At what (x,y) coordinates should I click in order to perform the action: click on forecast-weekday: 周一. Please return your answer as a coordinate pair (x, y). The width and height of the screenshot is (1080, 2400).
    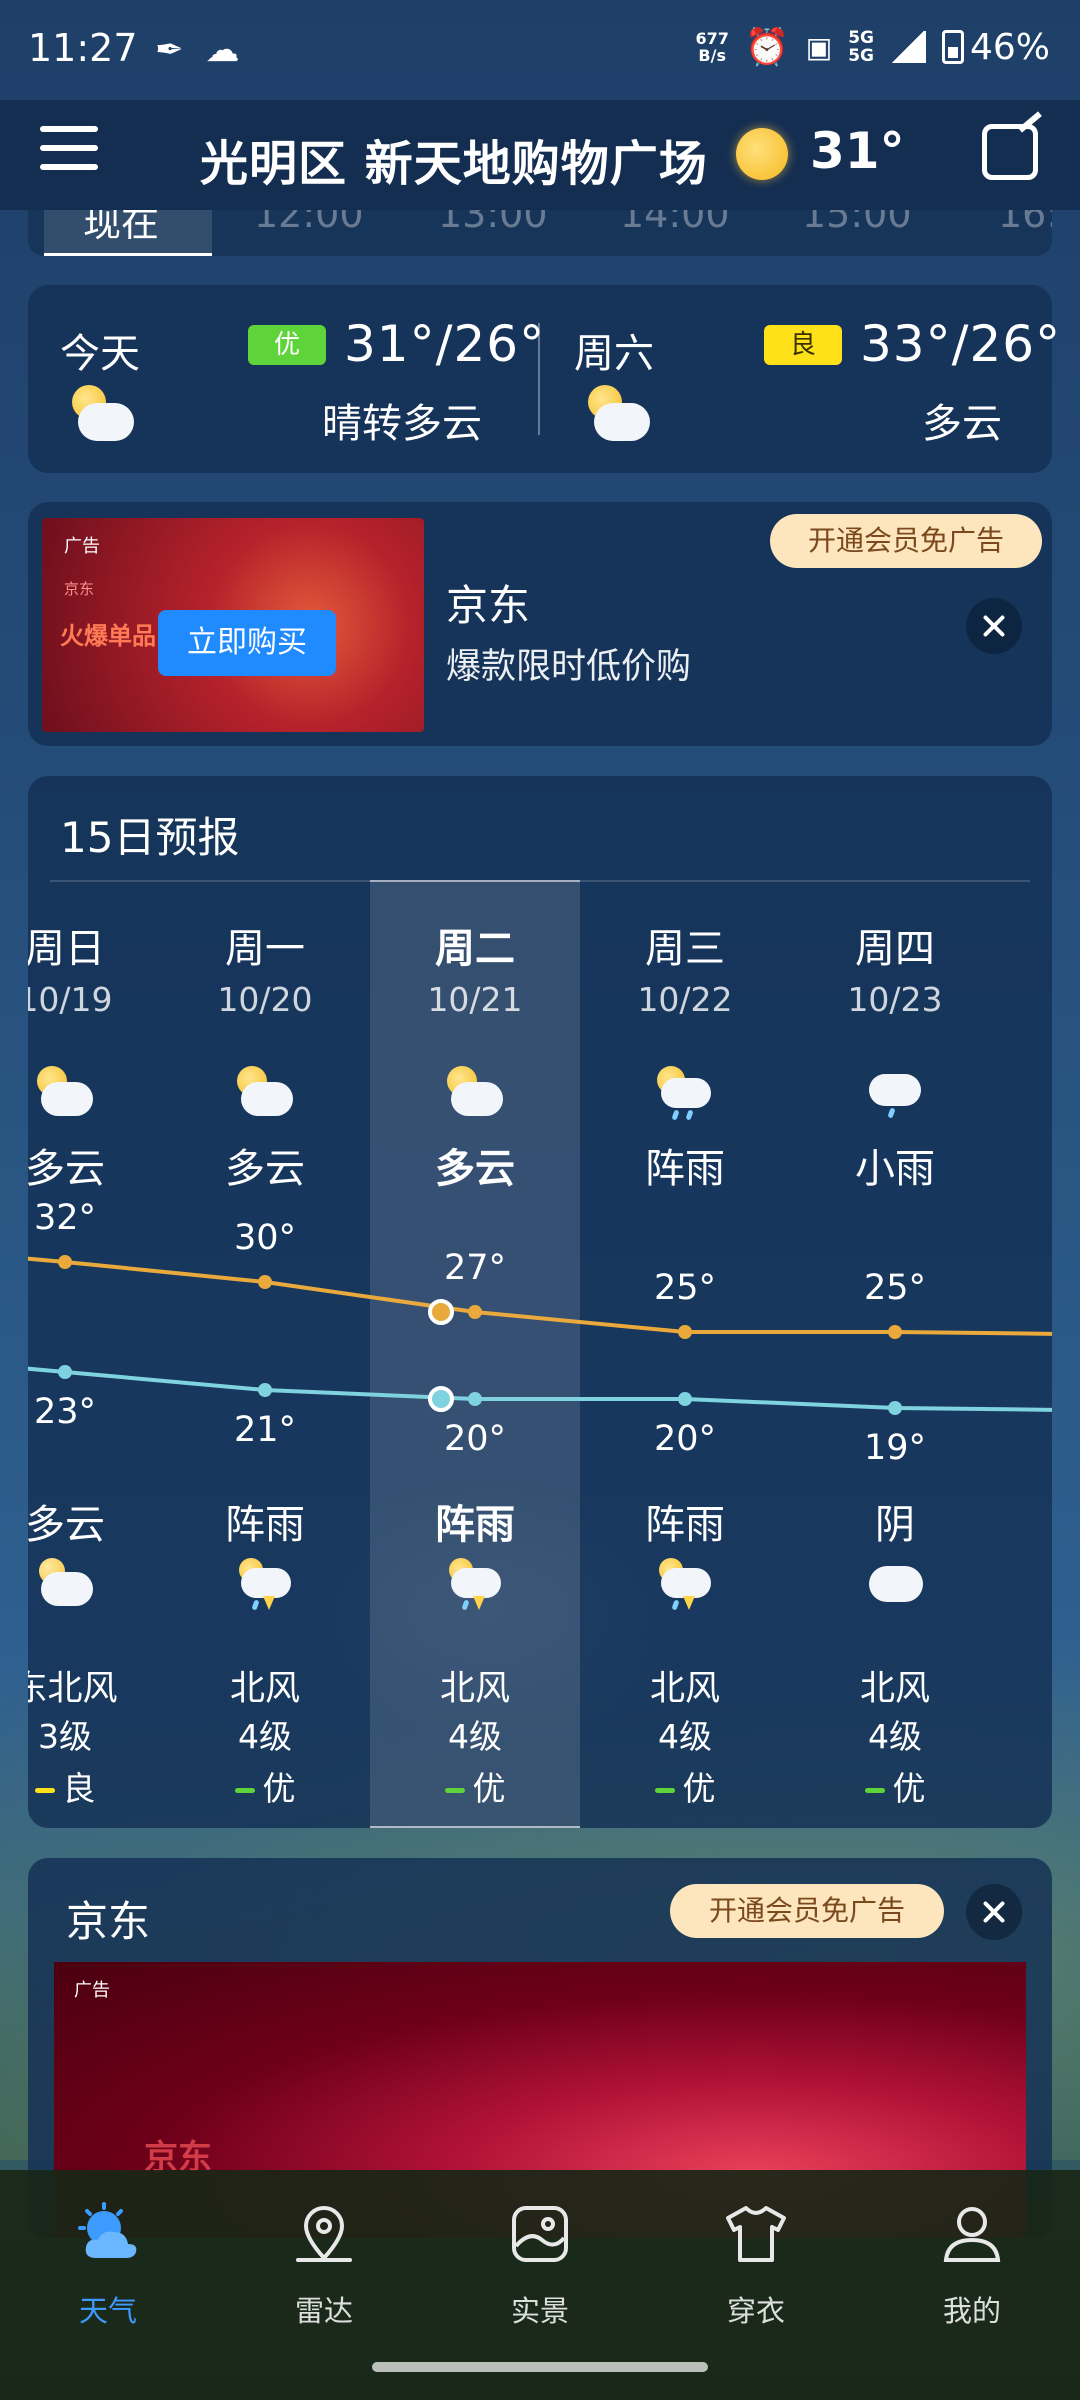
    Looking at the image, I should click on (265, 949).